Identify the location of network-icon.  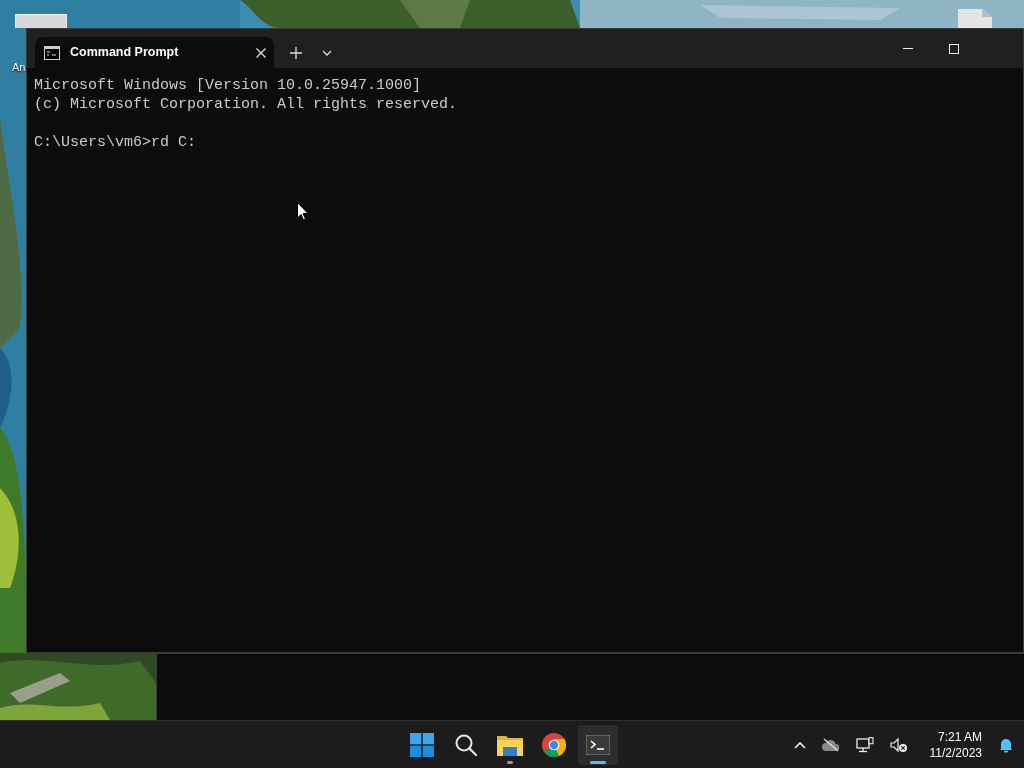
(864, 744).